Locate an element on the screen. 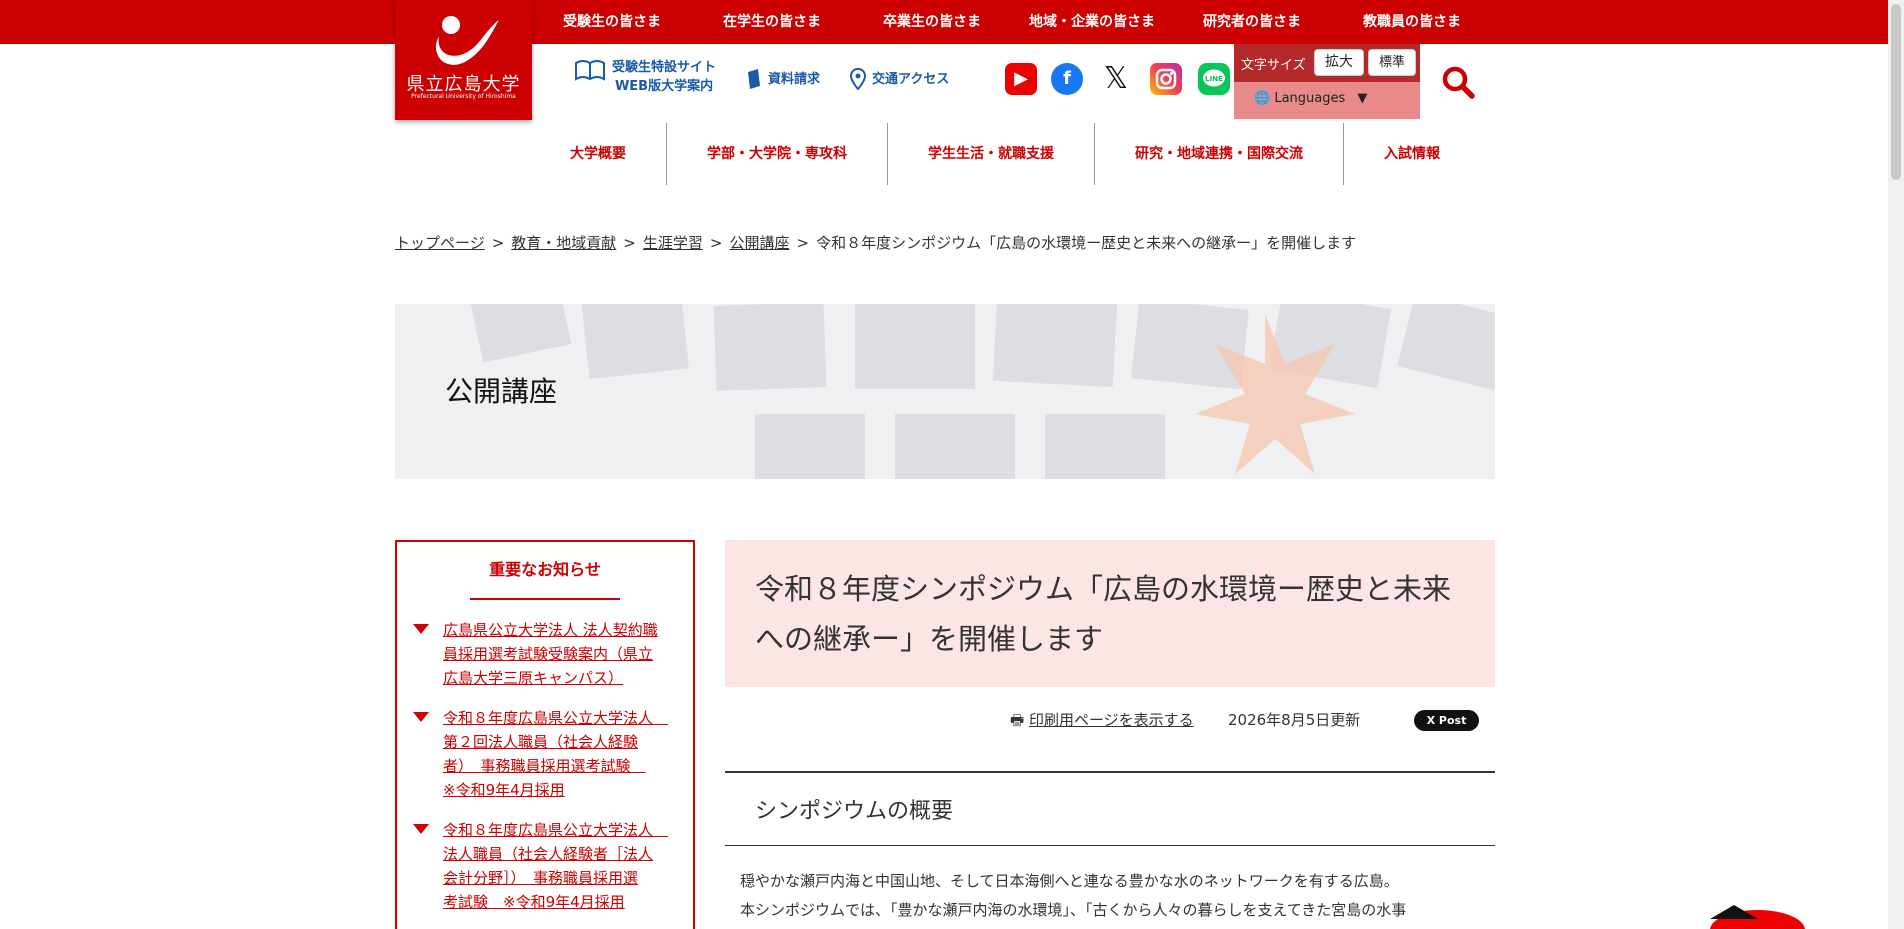 The width and height of the screenshot is (1904, 929). nav-student-life: 学生生活・就職支援 is located at coordinates (991, 154).